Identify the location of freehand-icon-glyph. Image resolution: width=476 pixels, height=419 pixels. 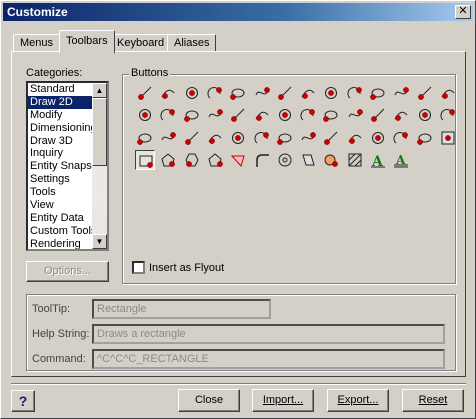
(262, 91).